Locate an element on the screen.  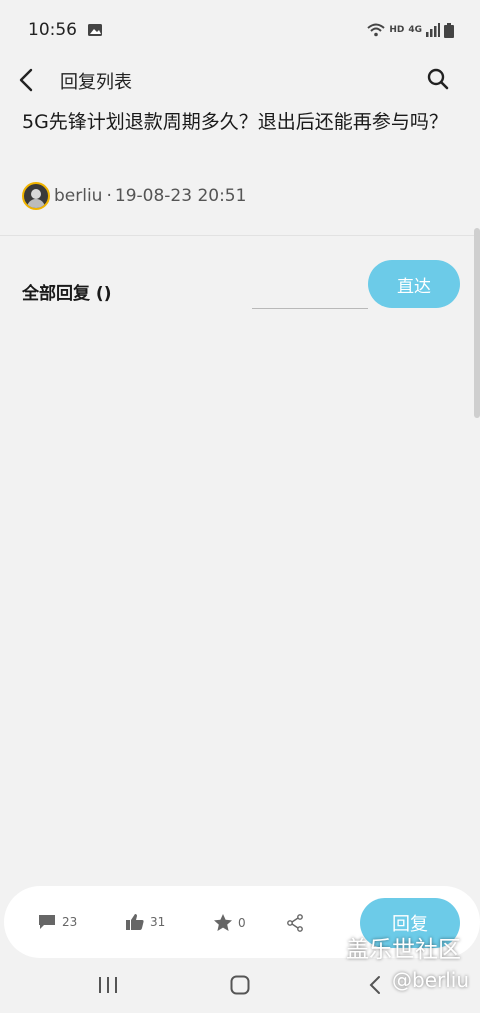
share-icon is located at coordinates (295, 923).